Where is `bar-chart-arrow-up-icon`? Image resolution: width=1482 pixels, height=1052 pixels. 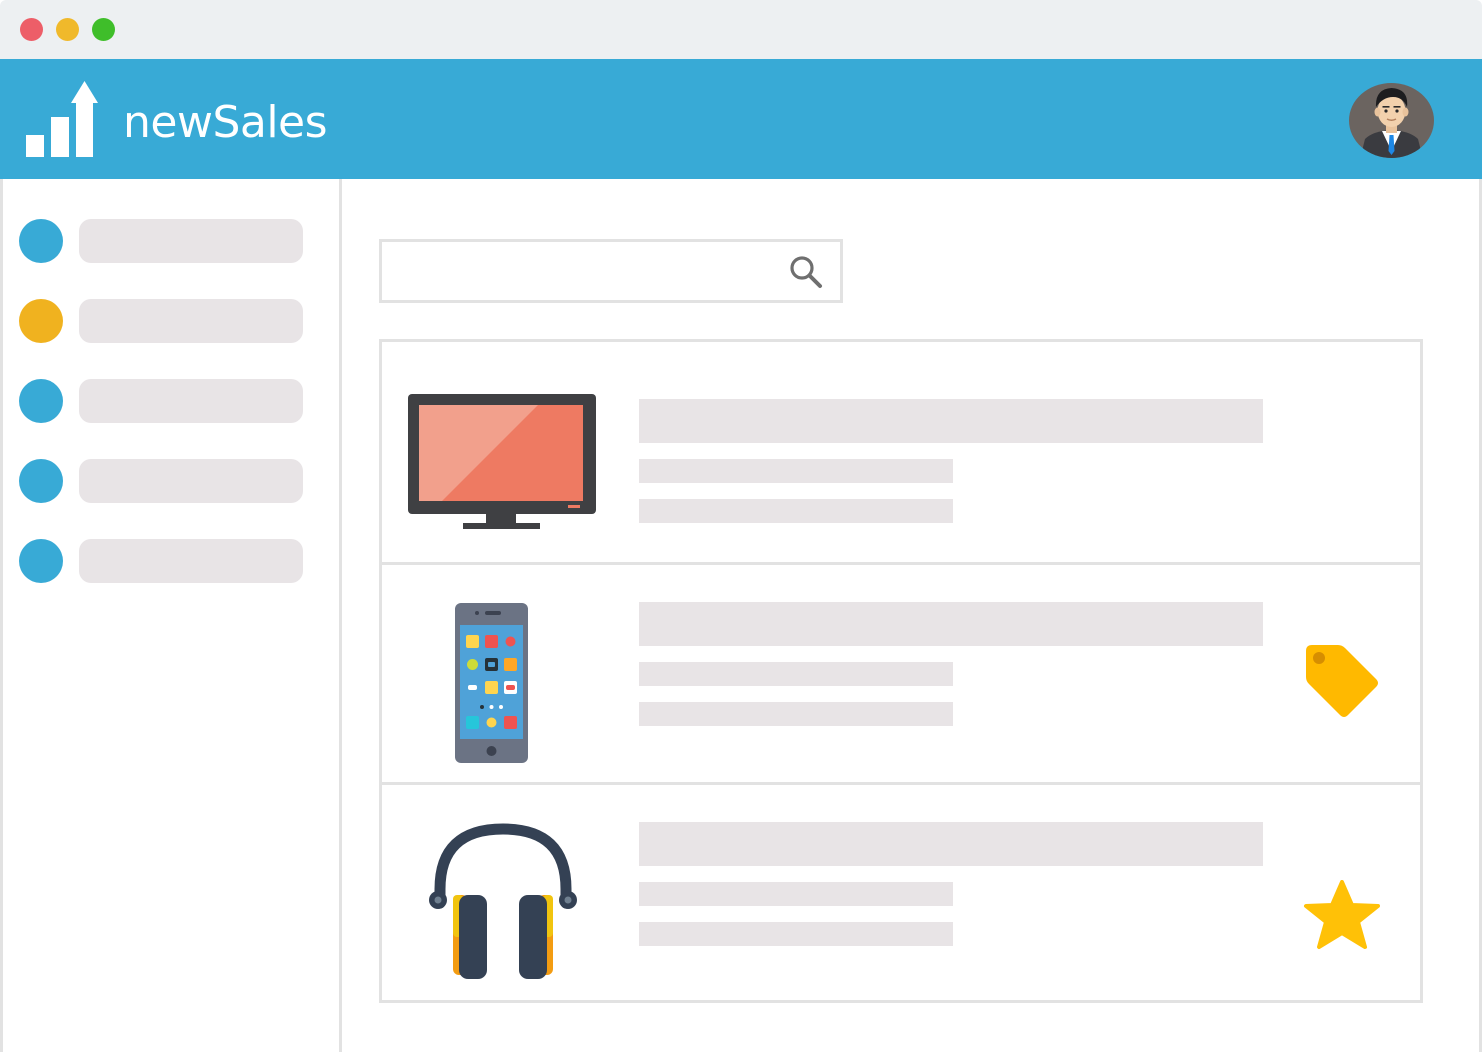 bar-chart-arrow-up-icon is located at coordinates (62, 119).